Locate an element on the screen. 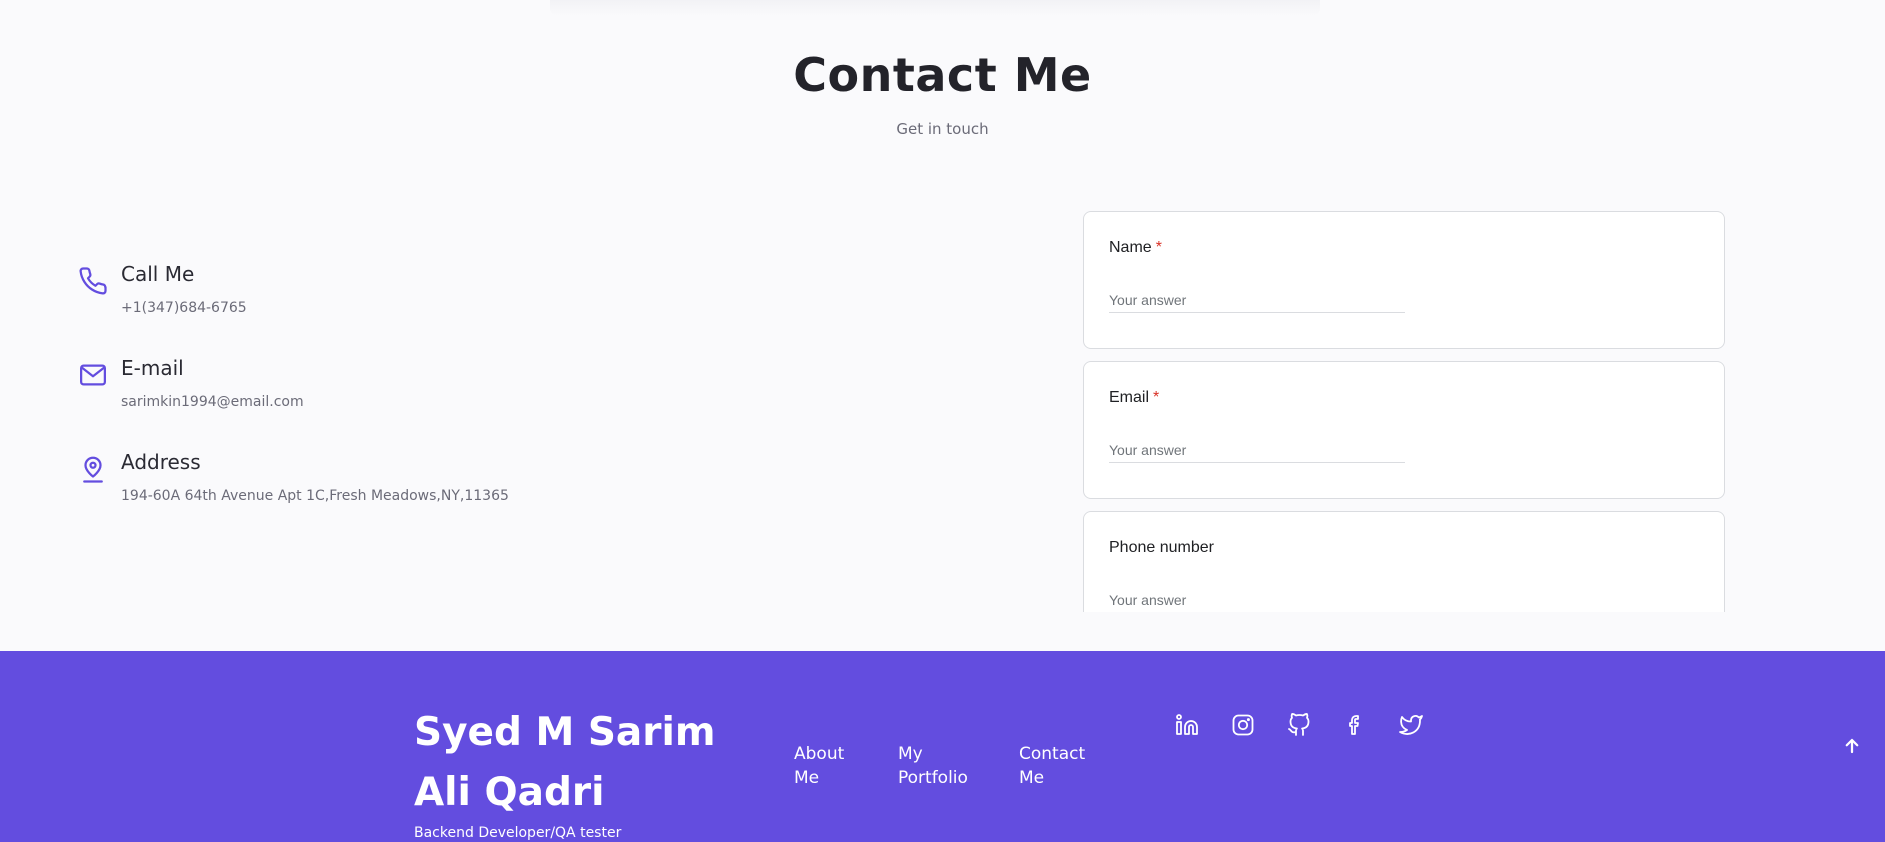  top-divider is located at coordinates (935, 8).